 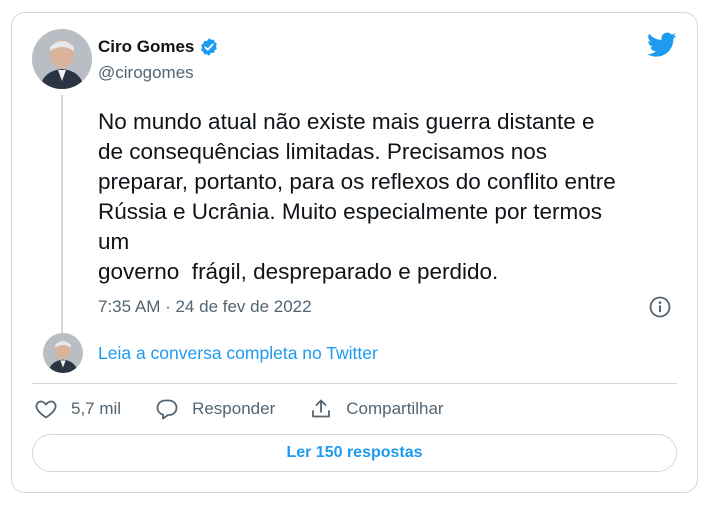 I want to click on reply-label: Responder, so click(x=234, y=408).